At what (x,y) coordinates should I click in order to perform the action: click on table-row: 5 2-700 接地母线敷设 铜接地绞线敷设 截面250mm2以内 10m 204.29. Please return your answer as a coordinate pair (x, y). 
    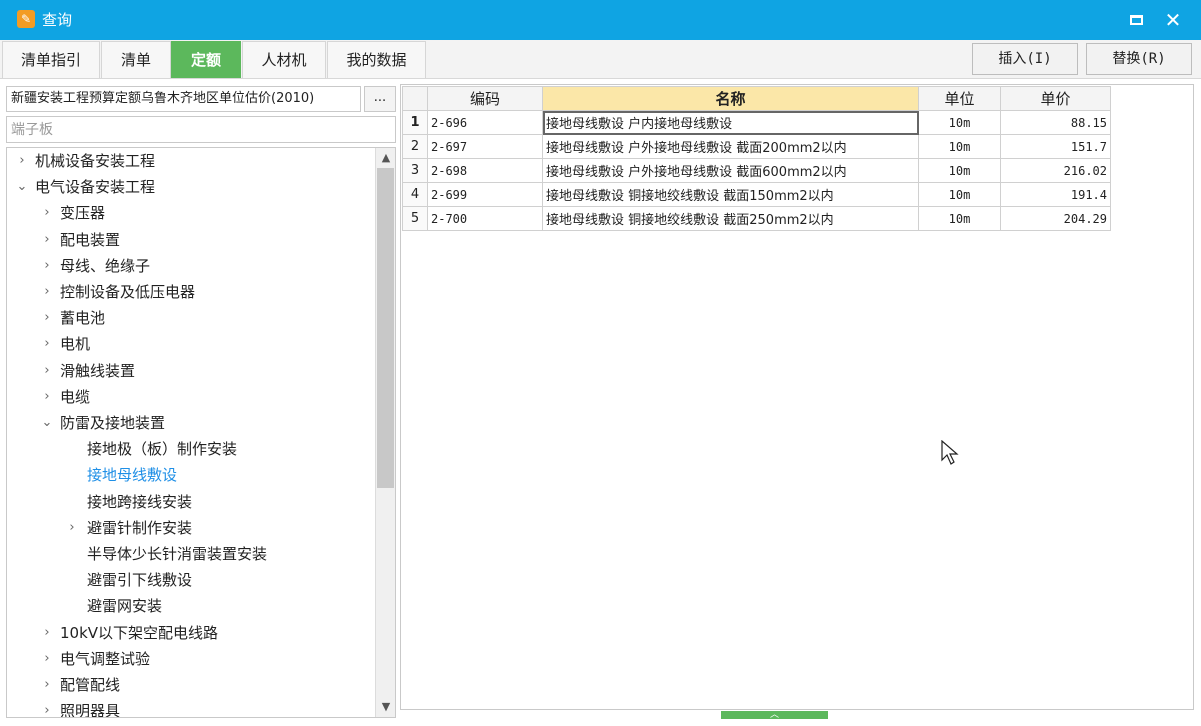
    Looking at the image, I should click on (756, 218).